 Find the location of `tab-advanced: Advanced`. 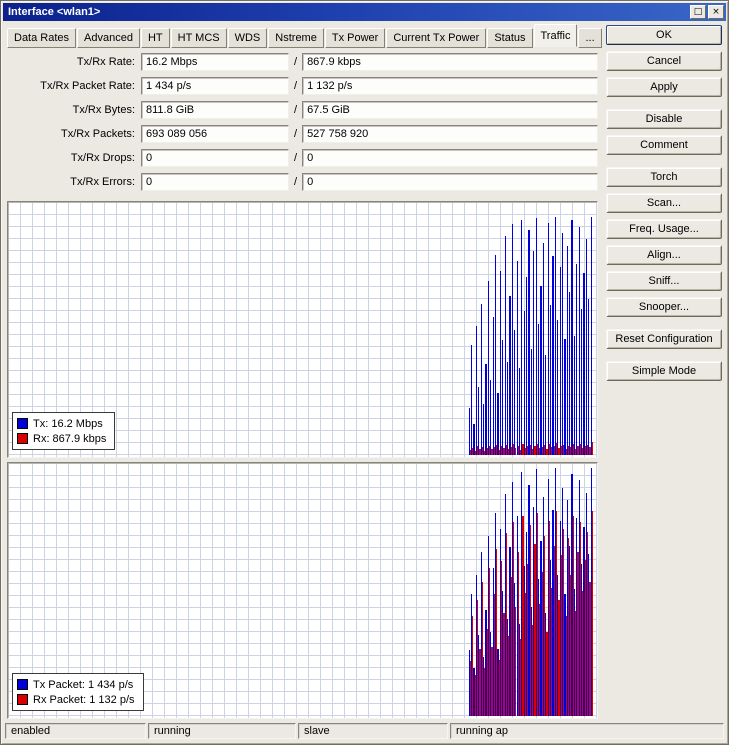

tab-advanced: Advanced is located at coordinates (108, 38).